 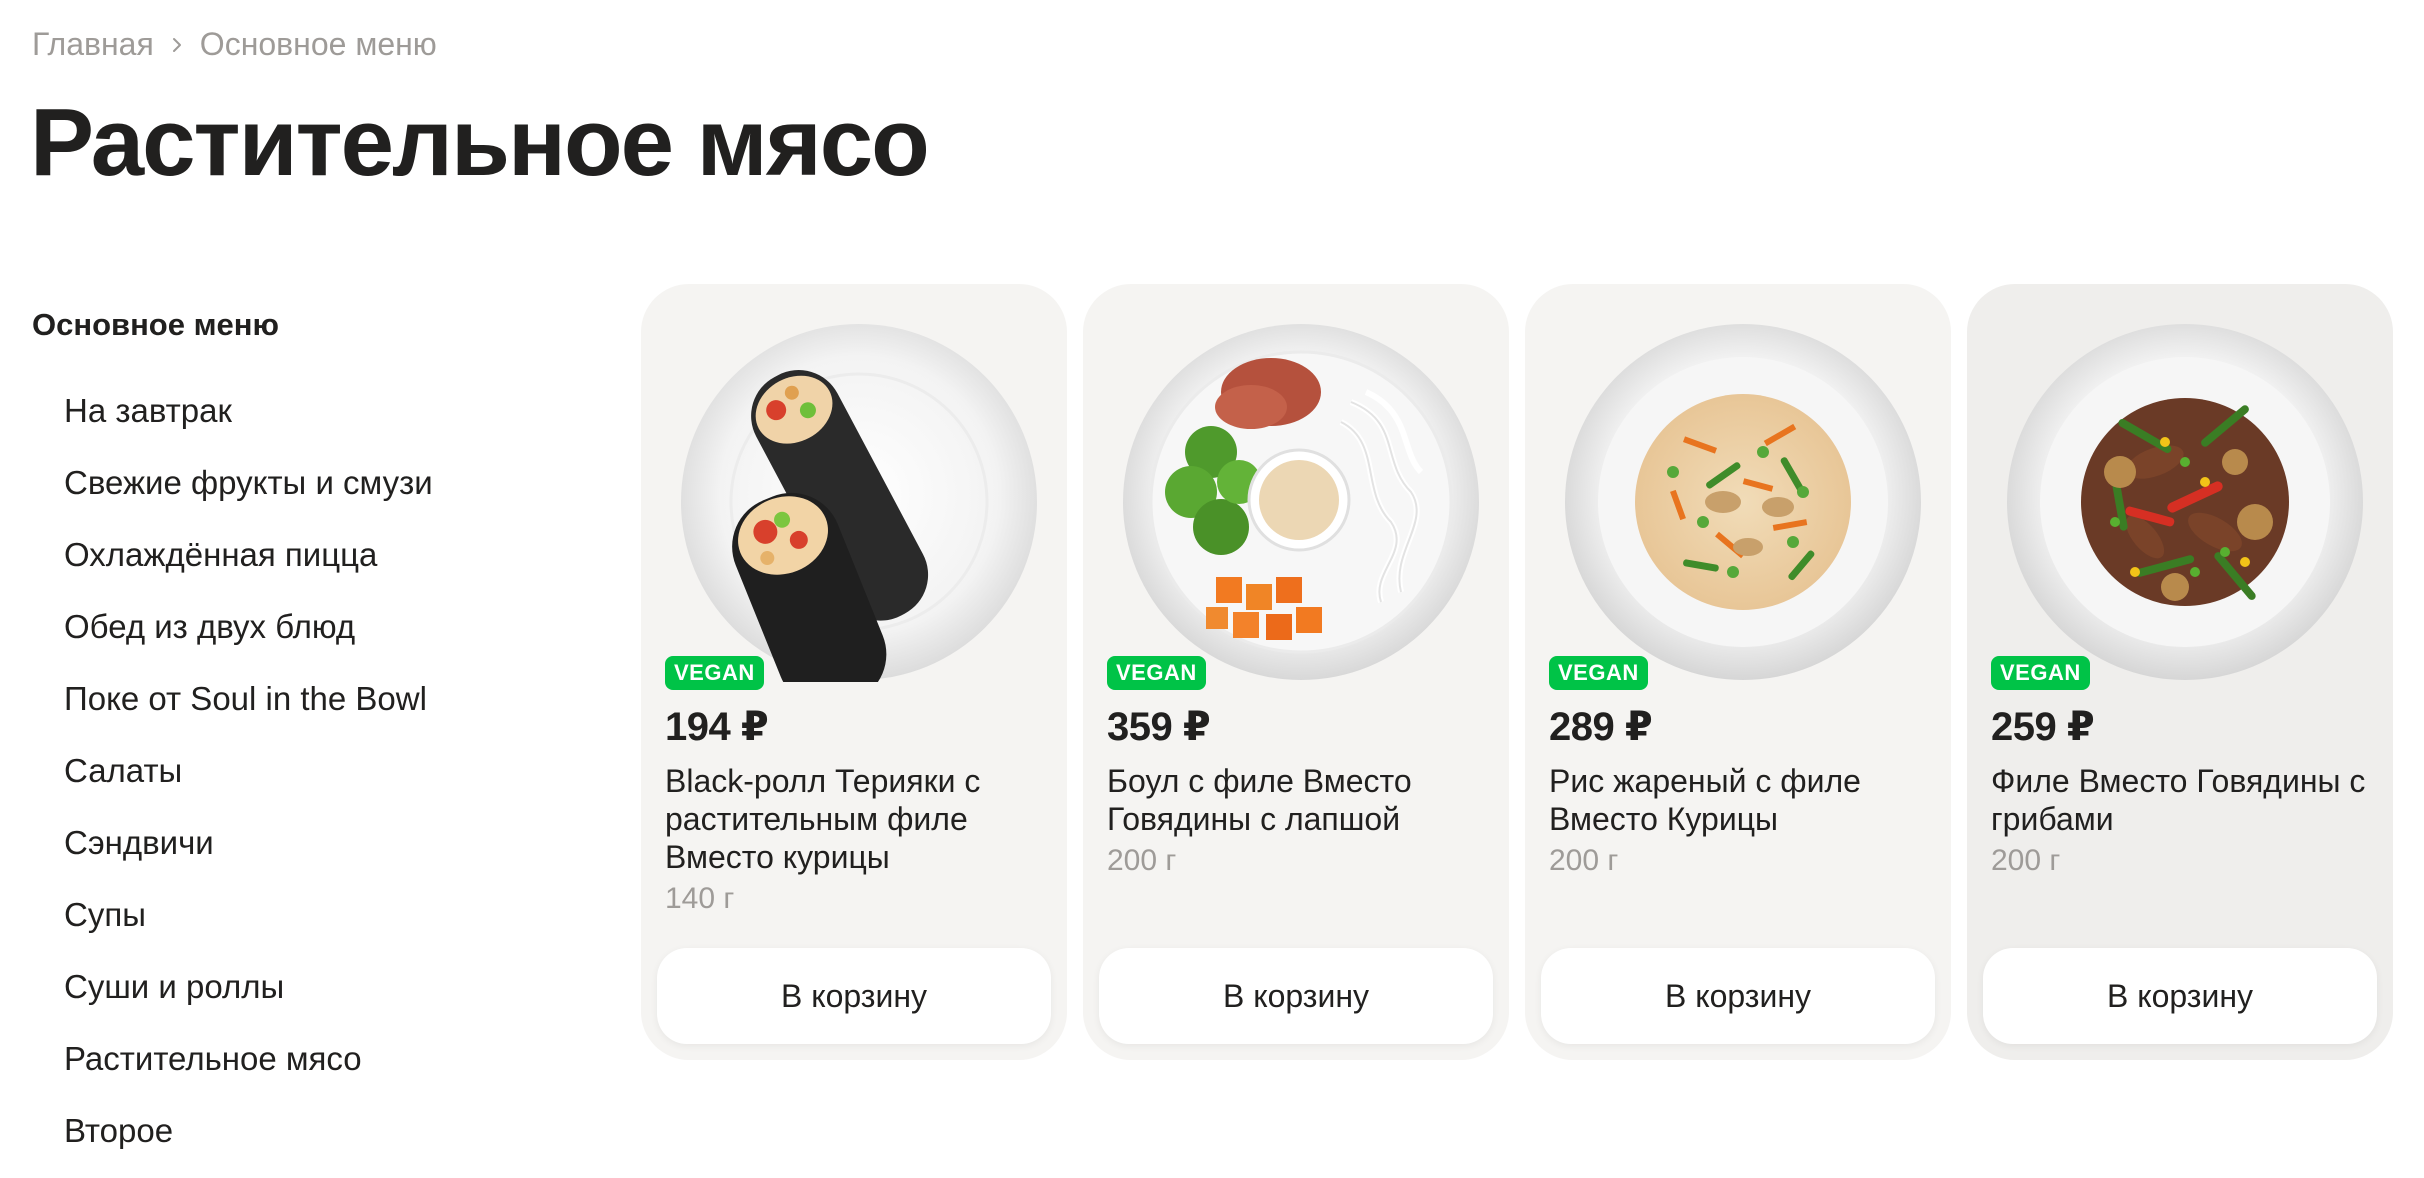 I want to click on chevron-right-icon, so click(x=176, y=44).